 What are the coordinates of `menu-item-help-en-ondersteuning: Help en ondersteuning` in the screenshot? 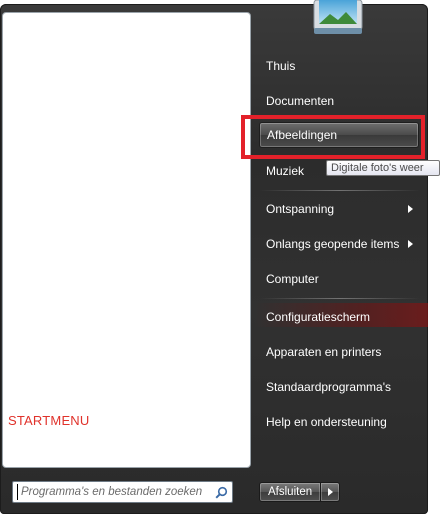 It's located at (339, 422).